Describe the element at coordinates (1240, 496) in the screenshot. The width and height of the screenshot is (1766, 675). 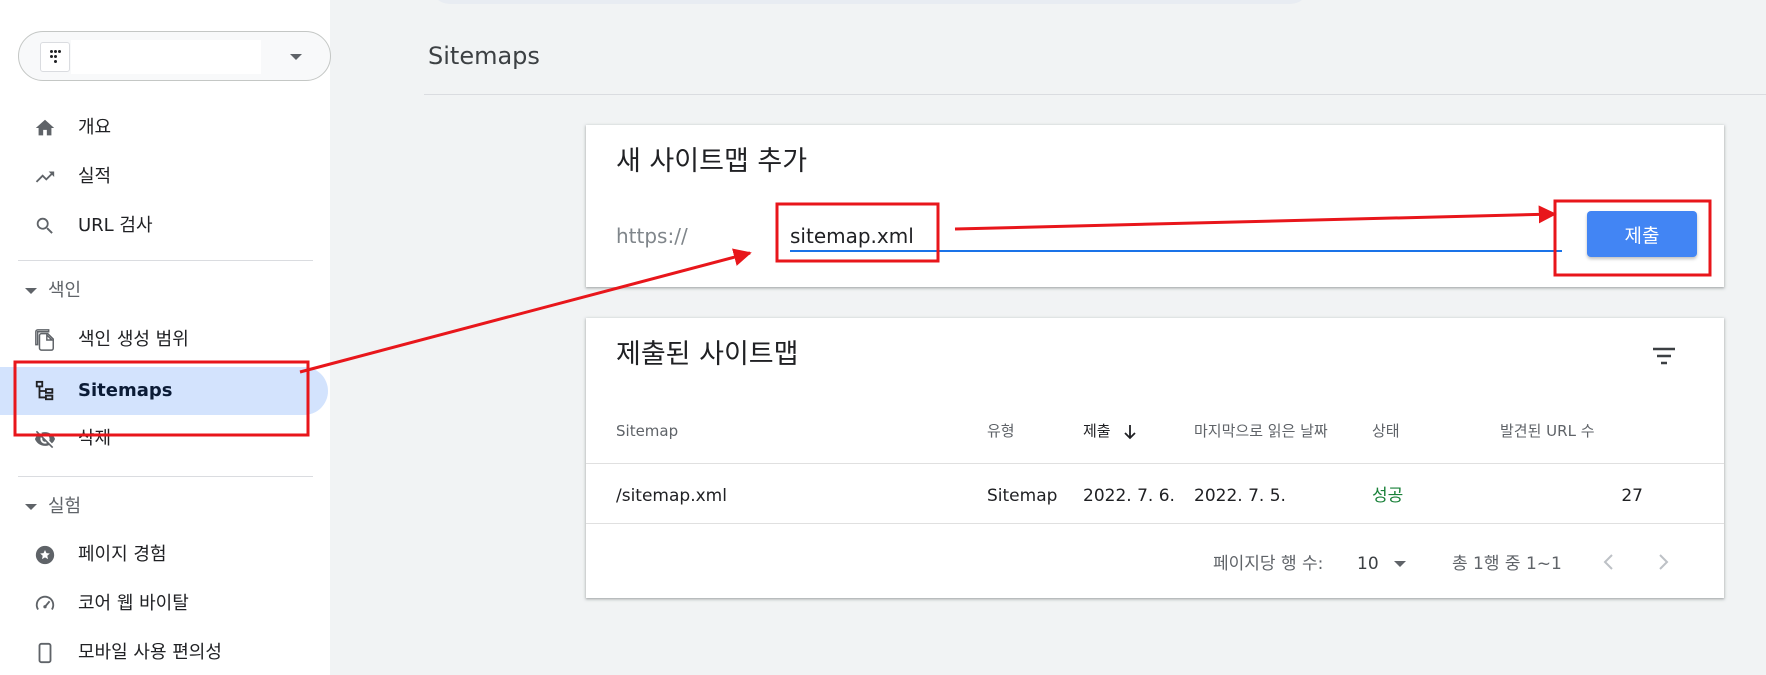
I see `cell-last-read: 2022. 7. 5.` at that location.